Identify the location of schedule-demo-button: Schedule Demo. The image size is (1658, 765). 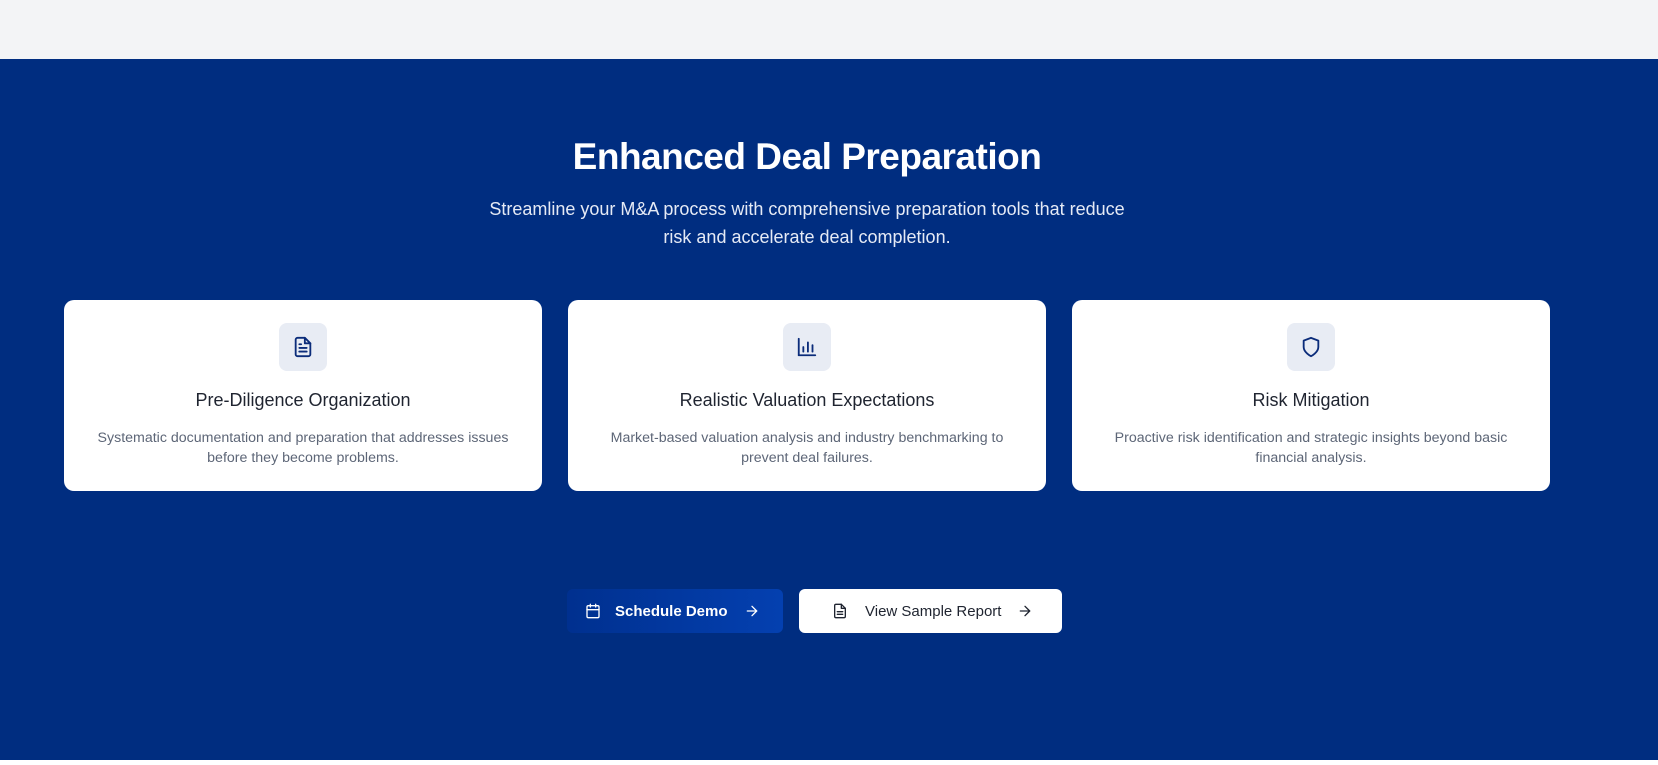
(675, 611).